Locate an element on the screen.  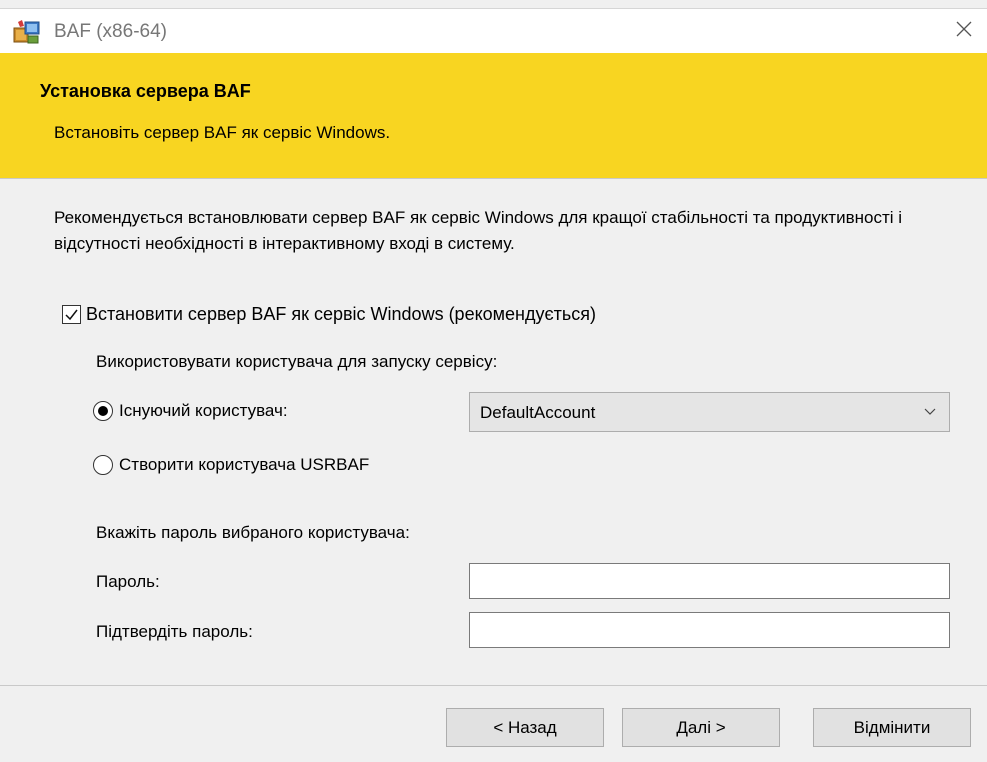
existing-user-radio is located at coordinates (103, 411).